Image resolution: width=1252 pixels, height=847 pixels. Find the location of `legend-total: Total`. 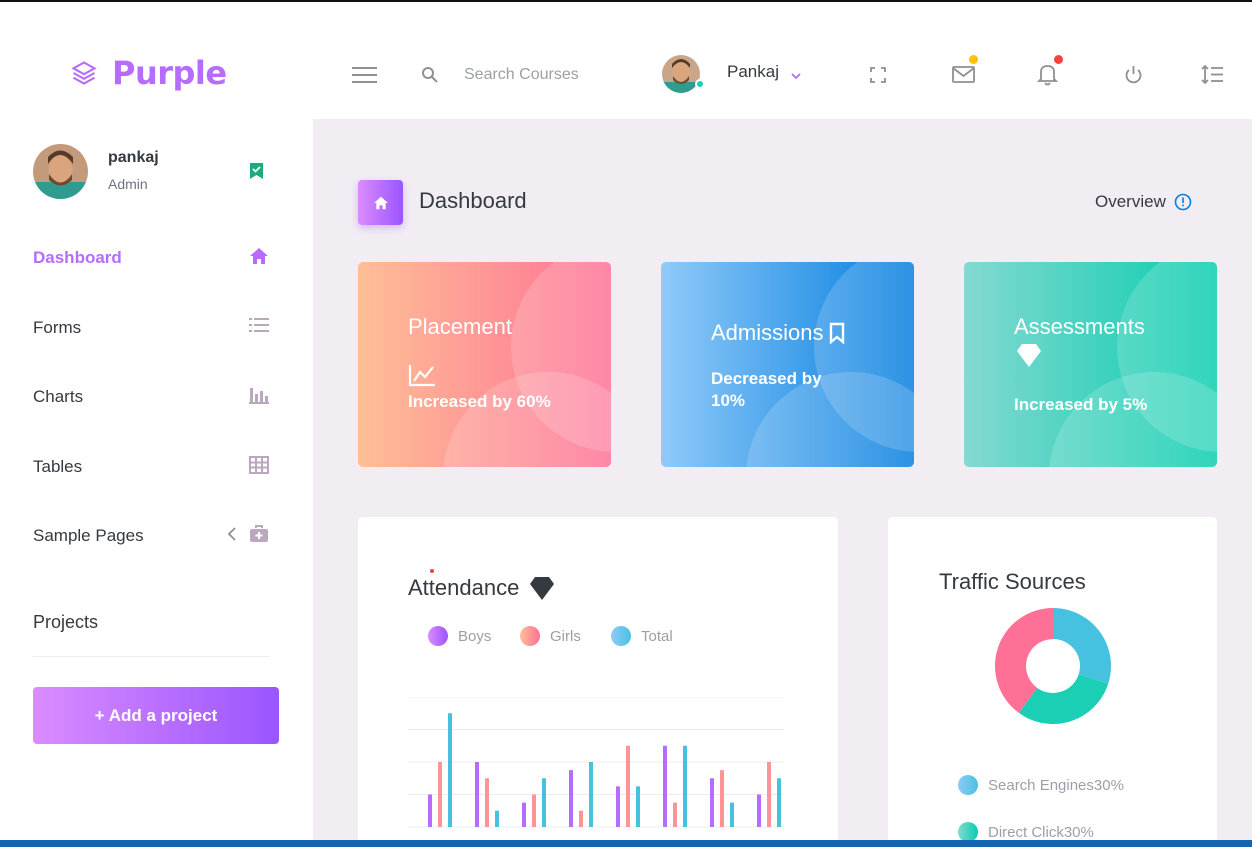

legend-total: Total is located at coordinates (642, 636).